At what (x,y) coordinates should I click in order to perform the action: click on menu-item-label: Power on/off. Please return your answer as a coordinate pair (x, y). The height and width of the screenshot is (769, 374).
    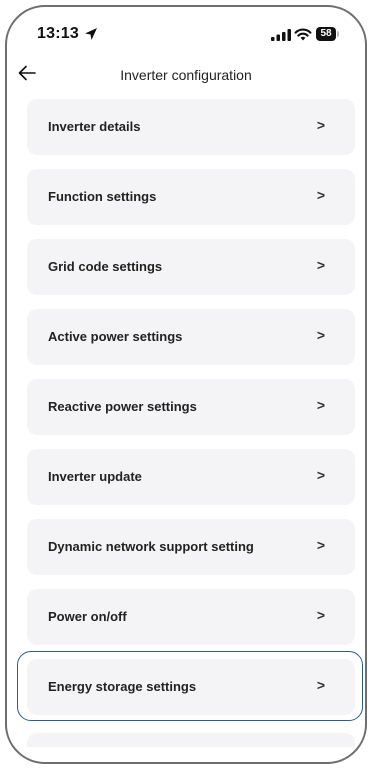
    Looking at the image, I should click on (87, 616).